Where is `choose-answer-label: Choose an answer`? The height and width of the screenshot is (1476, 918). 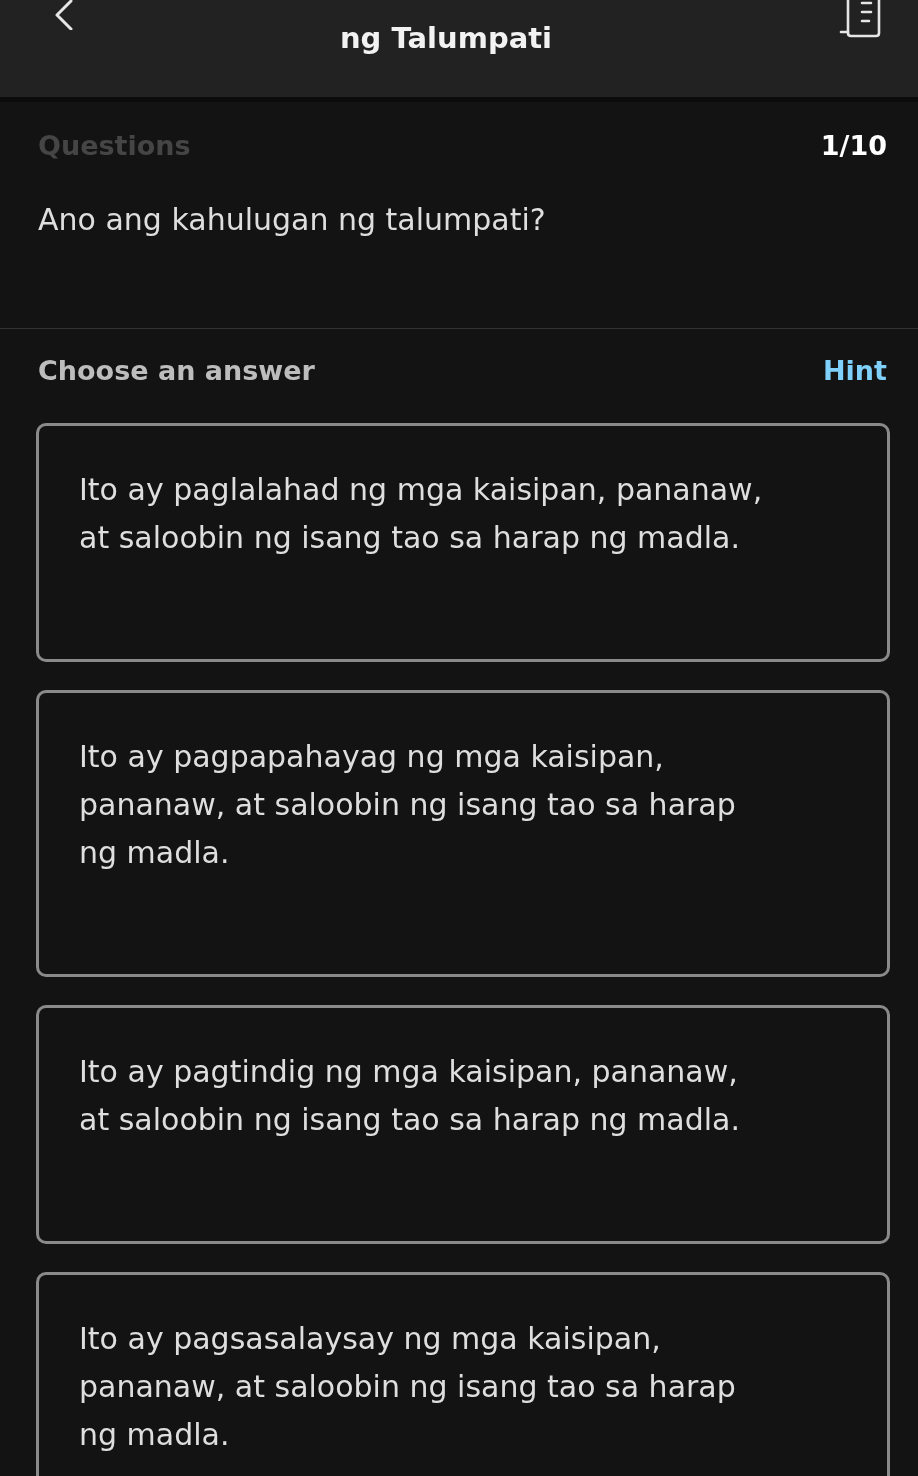 choose-answer-label: Choose an answer is located at coordinates (176, 371).